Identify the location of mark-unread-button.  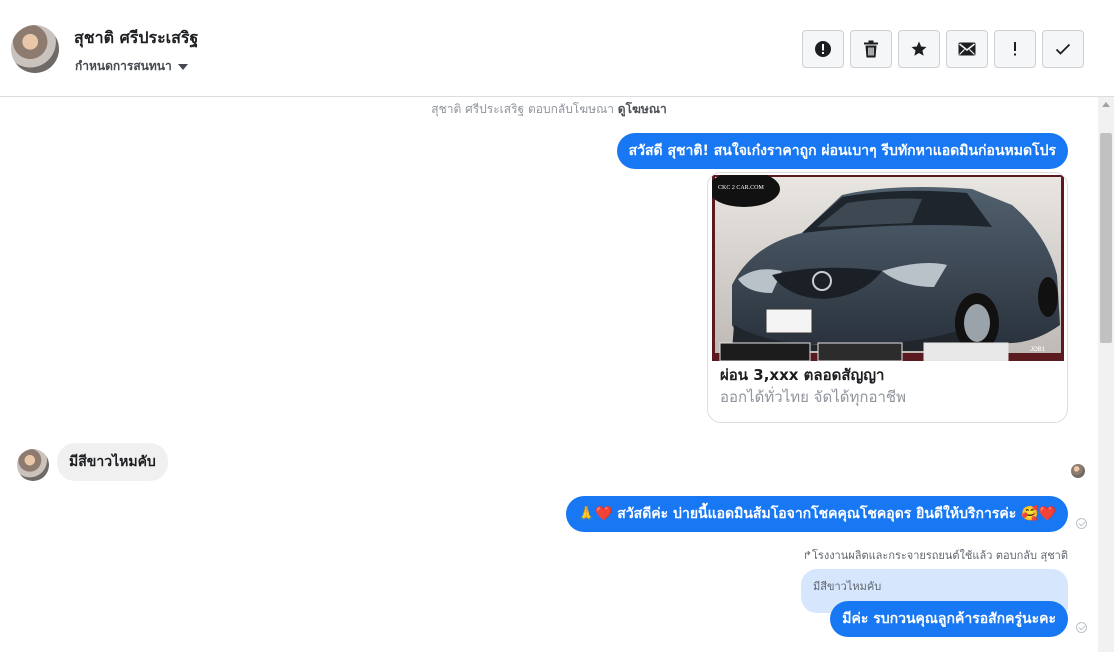
(967, 49).